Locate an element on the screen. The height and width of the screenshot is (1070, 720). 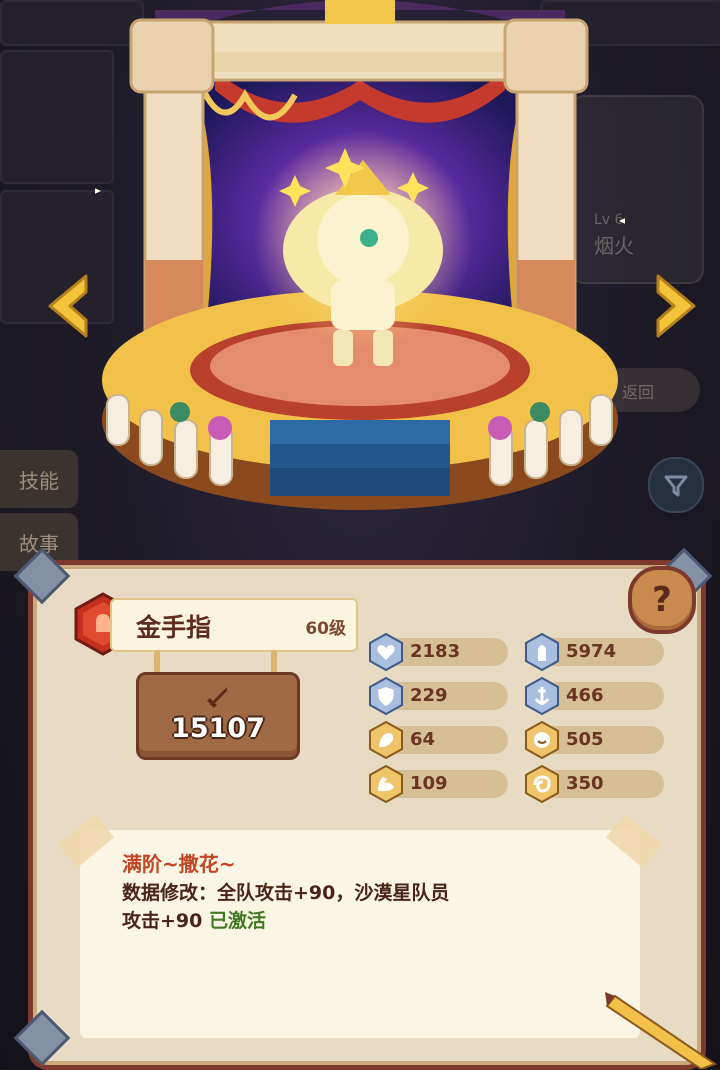
stat-sub-1: 64 is located at coordinates (438, 740).